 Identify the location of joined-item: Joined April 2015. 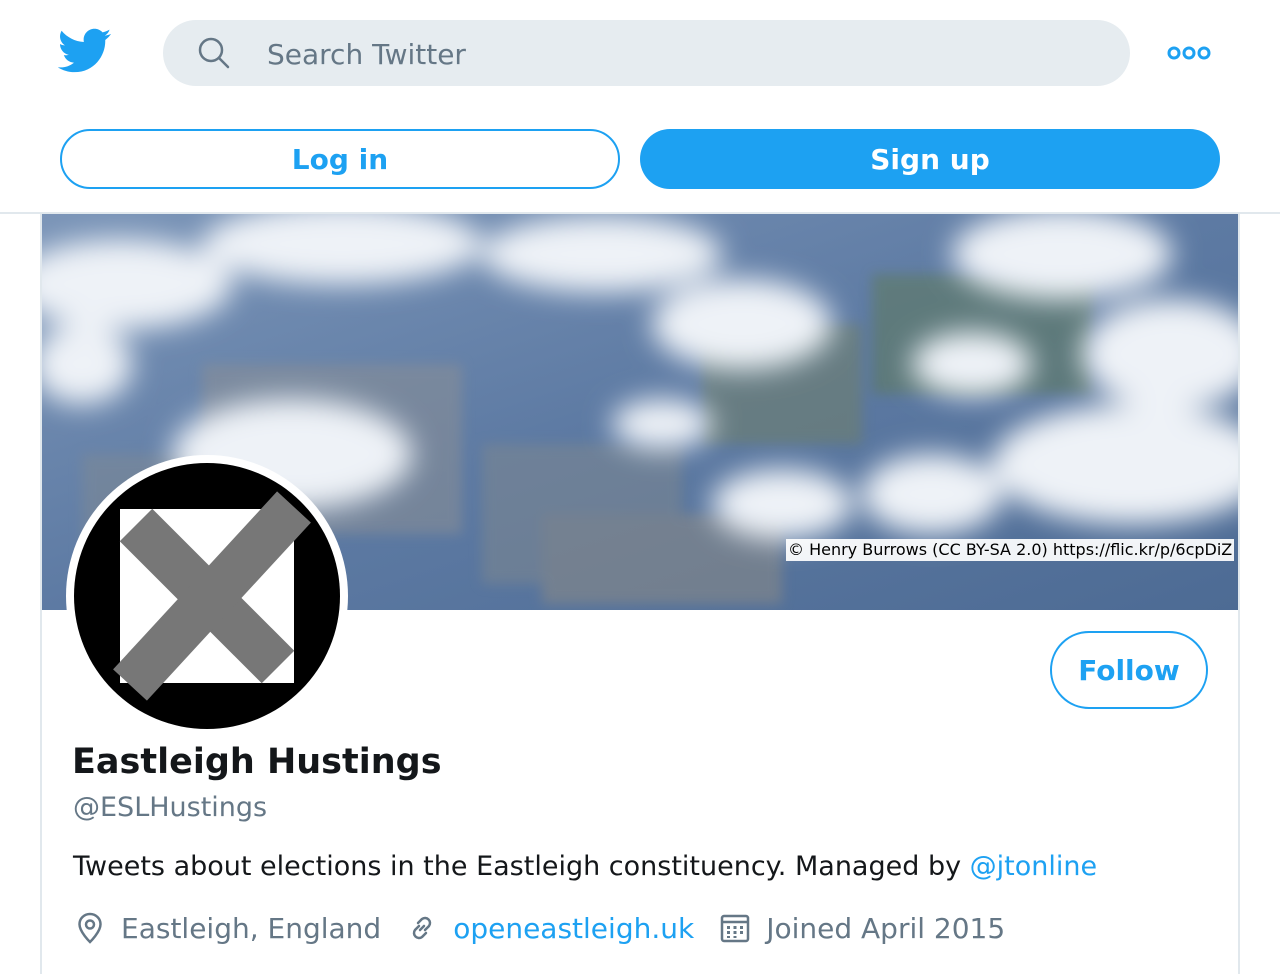
(861, 928).